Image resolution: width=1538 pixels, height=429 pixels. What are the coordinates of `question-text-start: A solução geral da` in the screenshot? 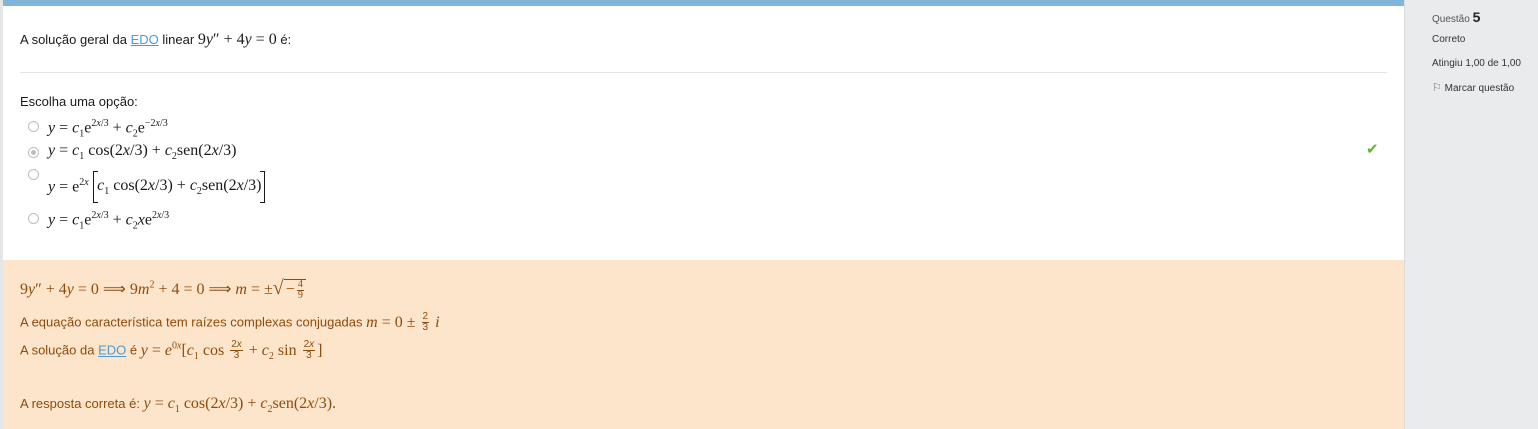 It's located at (73, 39).